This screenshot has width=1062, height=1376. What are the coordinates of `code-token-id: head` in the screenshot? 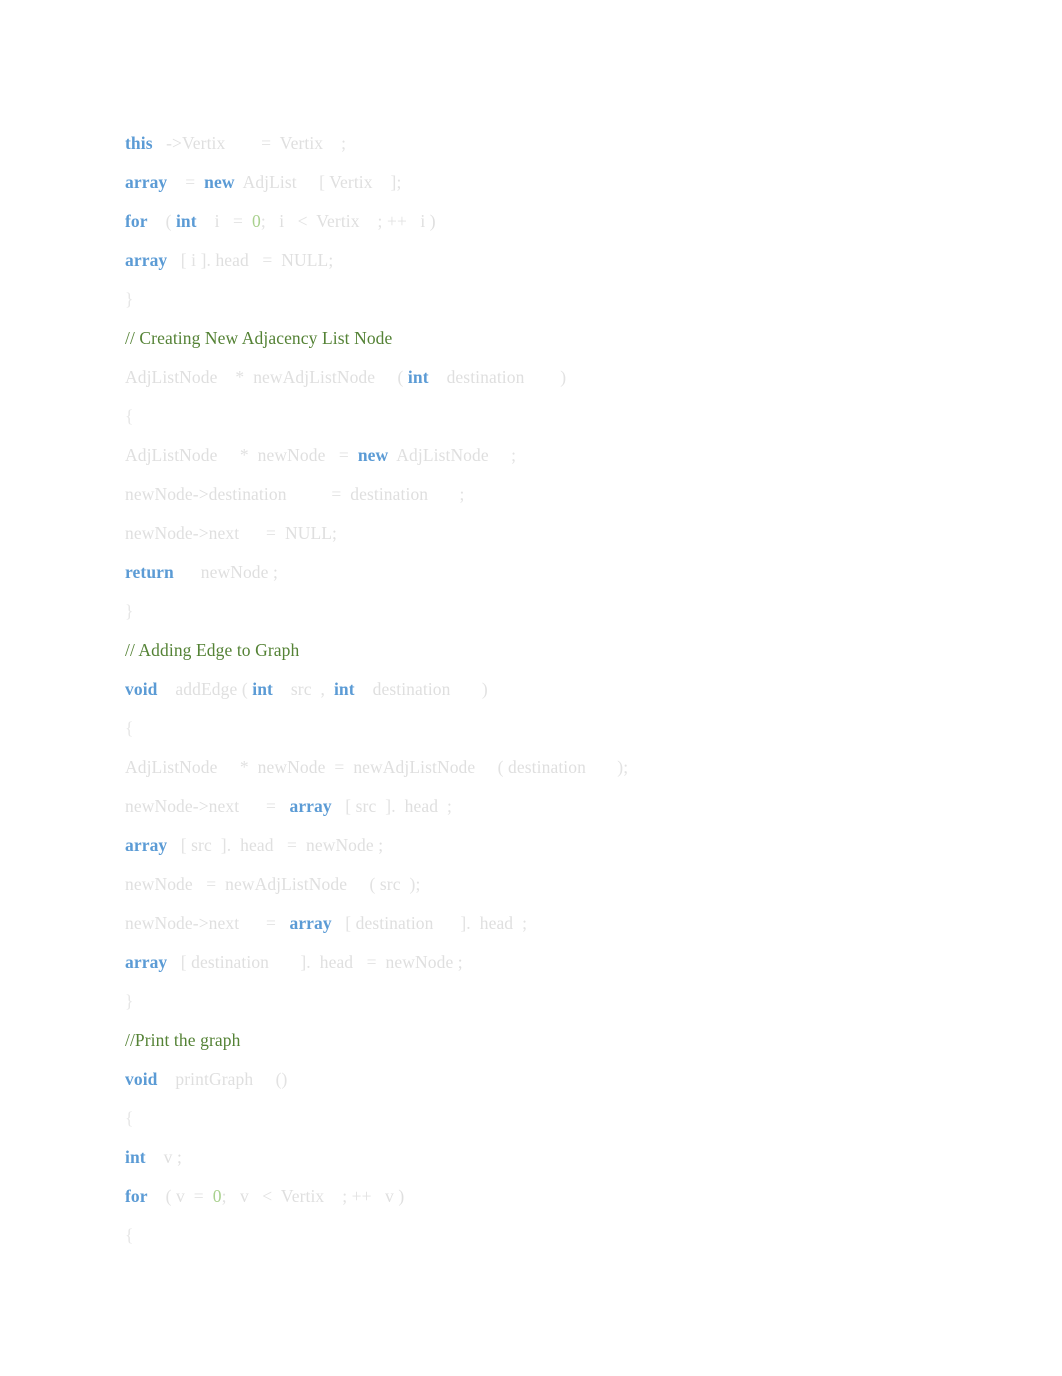 It's located at (334, 962).